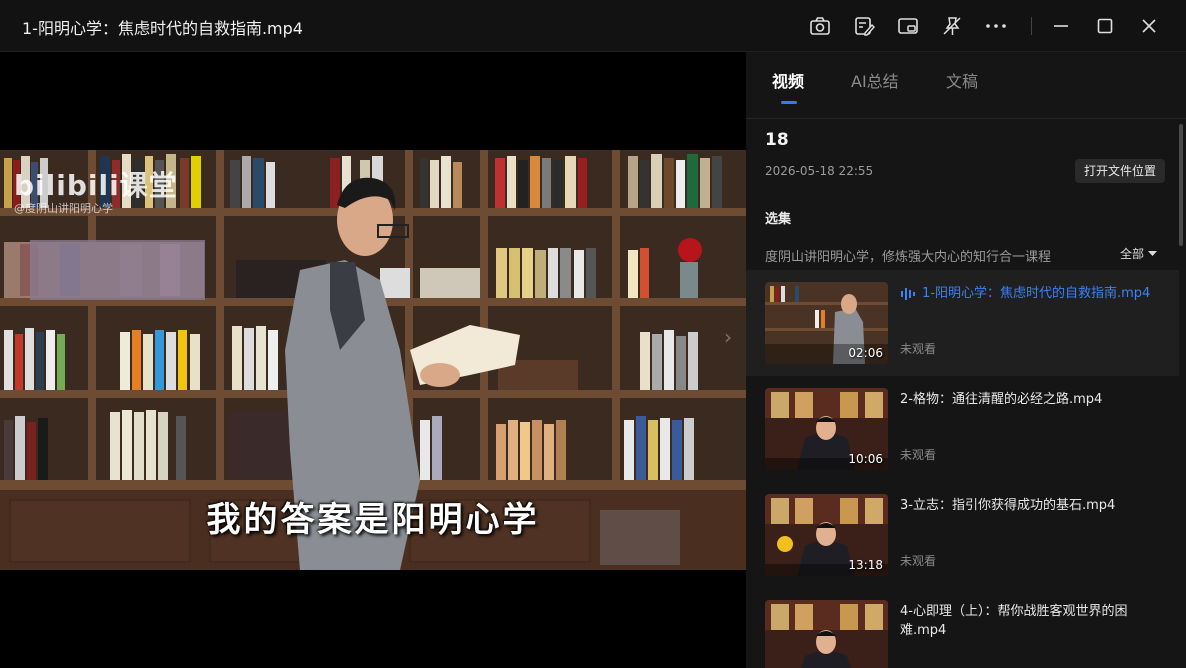 Image resolution: width=1186 pixels, height=668 pixels. What do you see at coordinates (962, 323) in the screenshot?
I see `episode-item-1: 02:06 1-阳明心学：焦虑时代的自救指南.mp4 未观看` at bounding box center [962, 323].